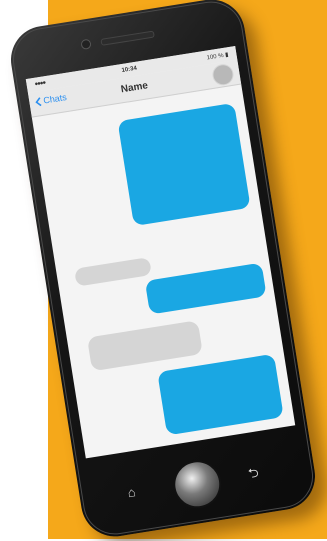 Image resolution: width=327 pixels, height=541 pixels. Describe the element at coordinates (253, 473) in the screenshot. I see `return-icon: ⮌` at that location.